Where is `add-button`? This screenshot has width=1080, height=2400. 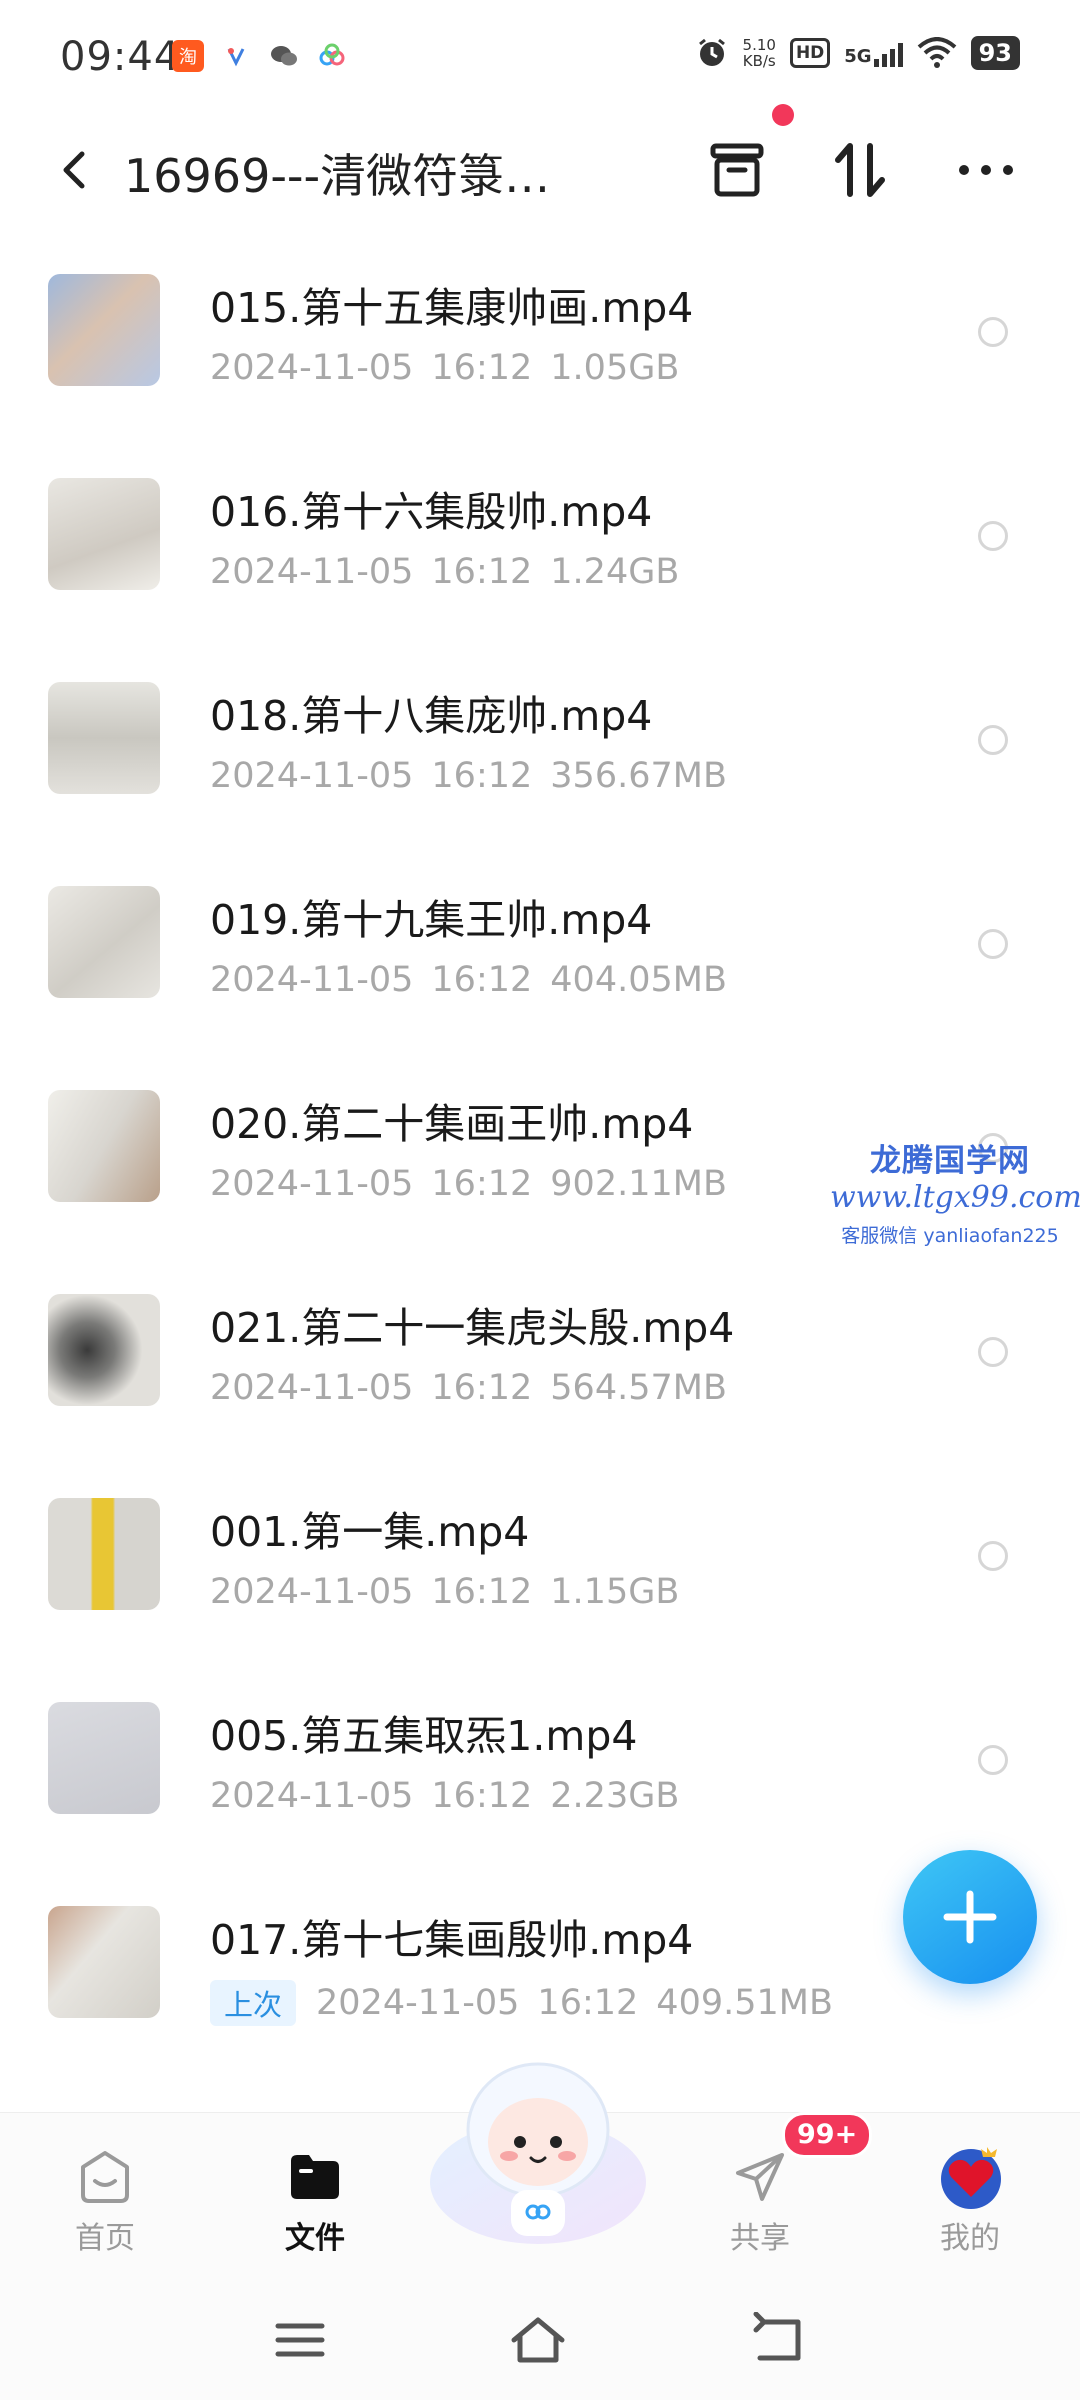
add-button is located at coordinates (970, 1917).